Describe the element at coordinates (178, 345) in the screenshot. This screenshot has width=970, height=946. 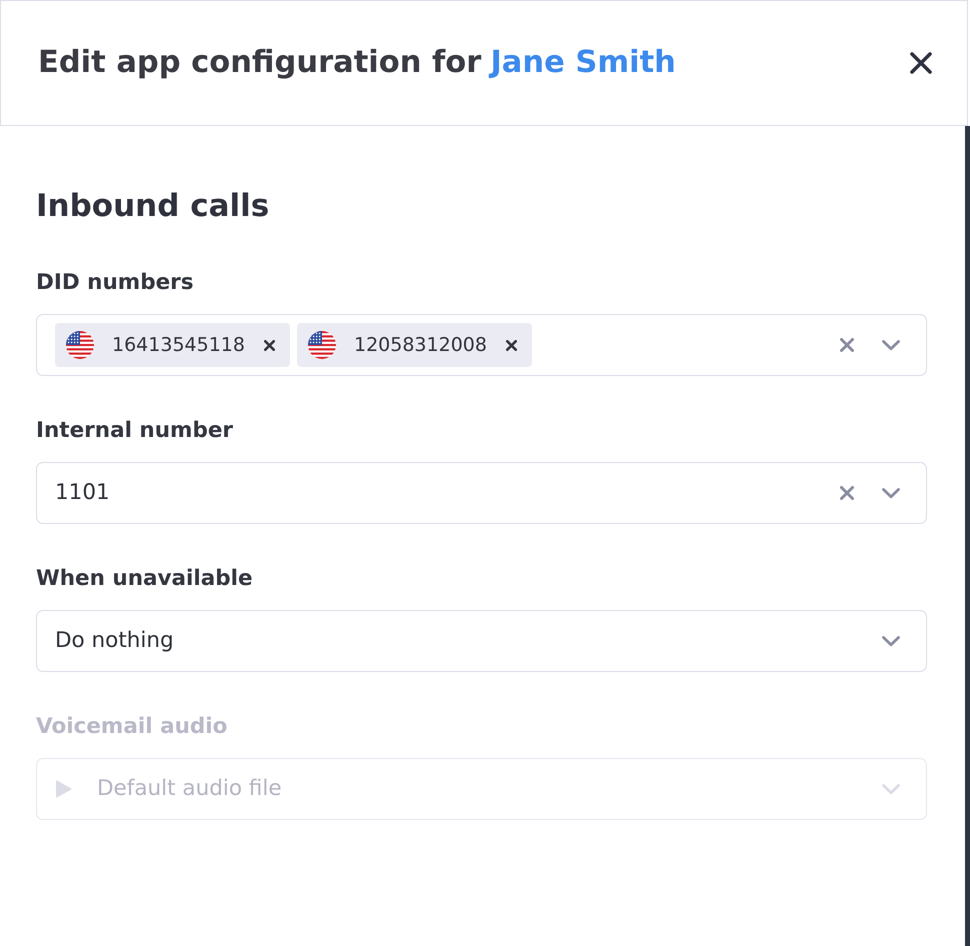
I see `chip-label: 16413545118` at that location.